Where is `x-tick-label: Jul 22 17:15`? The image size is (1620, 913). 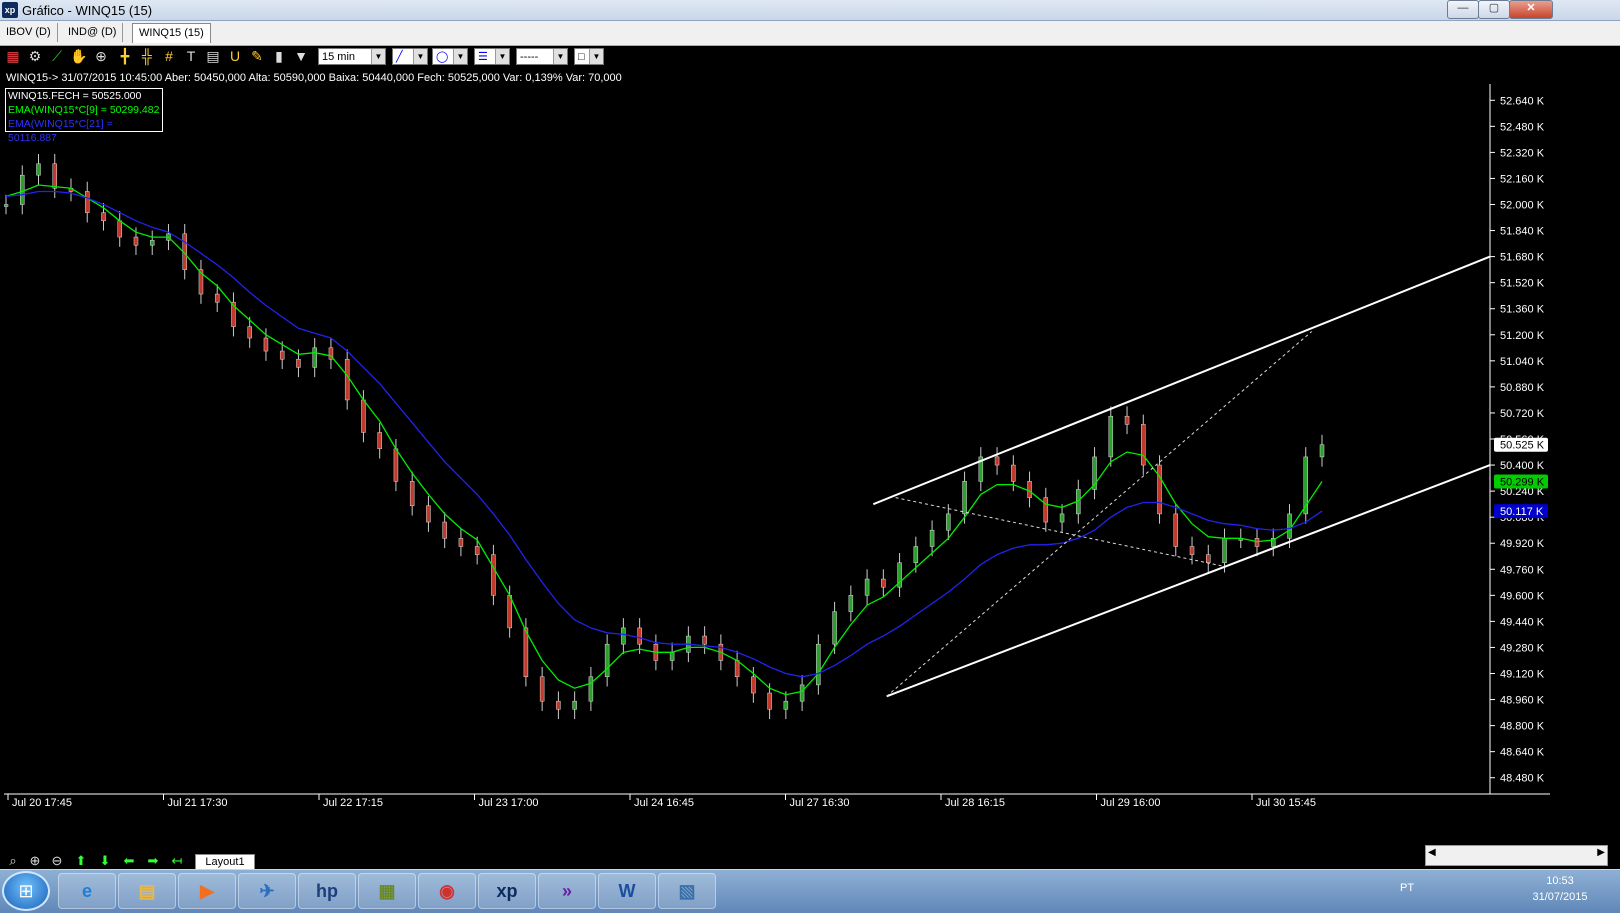
x-tick-label: Jul 22 17:15 is located at coordinates (353, 803).